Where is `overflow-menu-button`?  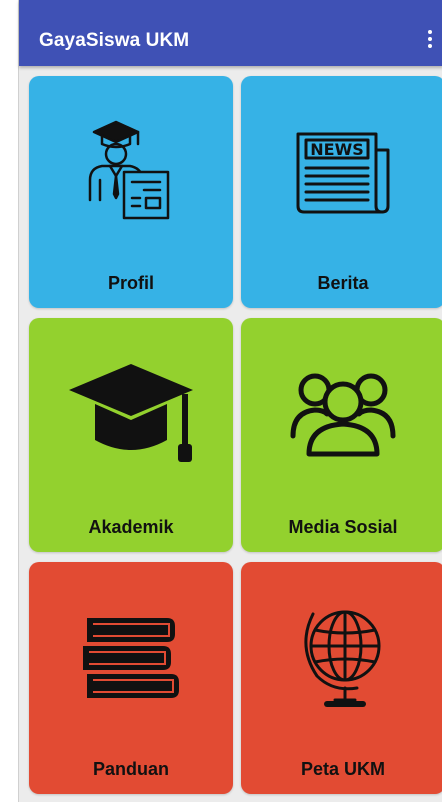 overflow-menu-button is located at coordinates (430, 39).